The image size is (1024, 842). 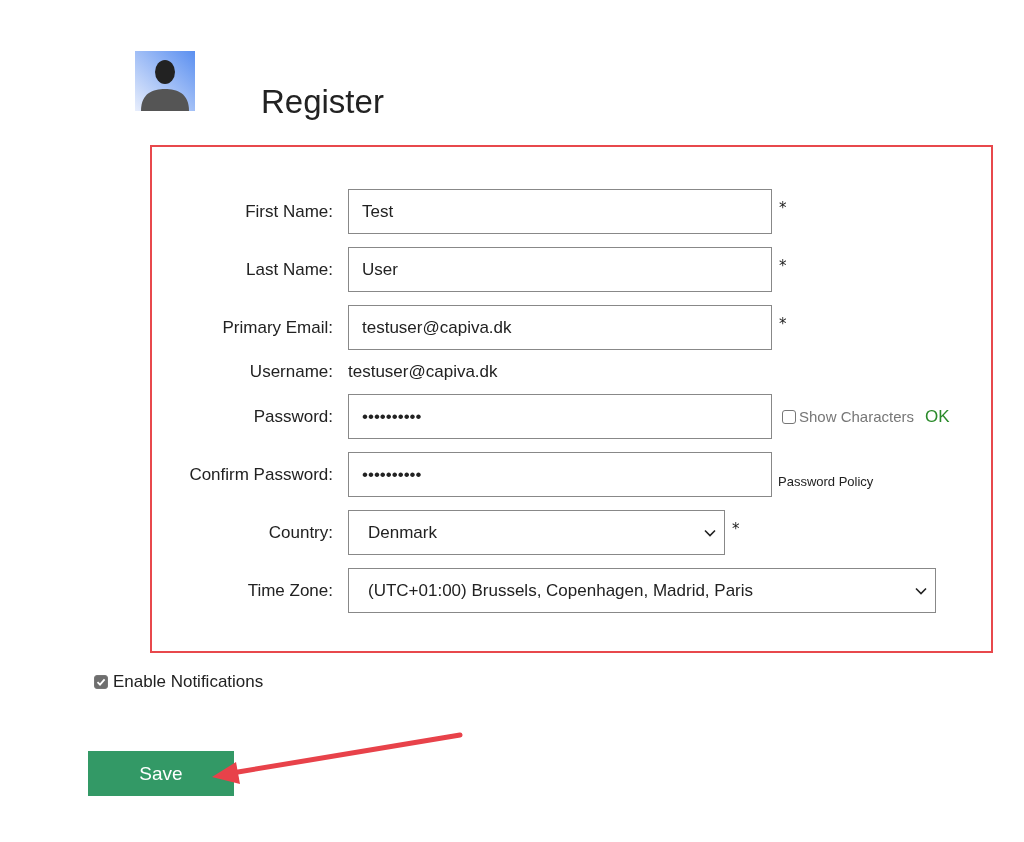 What do you see at coordinates (260, 474) in the screenshot?
I see `field-label: Confirm Password:` at bounding box center [260, 474].